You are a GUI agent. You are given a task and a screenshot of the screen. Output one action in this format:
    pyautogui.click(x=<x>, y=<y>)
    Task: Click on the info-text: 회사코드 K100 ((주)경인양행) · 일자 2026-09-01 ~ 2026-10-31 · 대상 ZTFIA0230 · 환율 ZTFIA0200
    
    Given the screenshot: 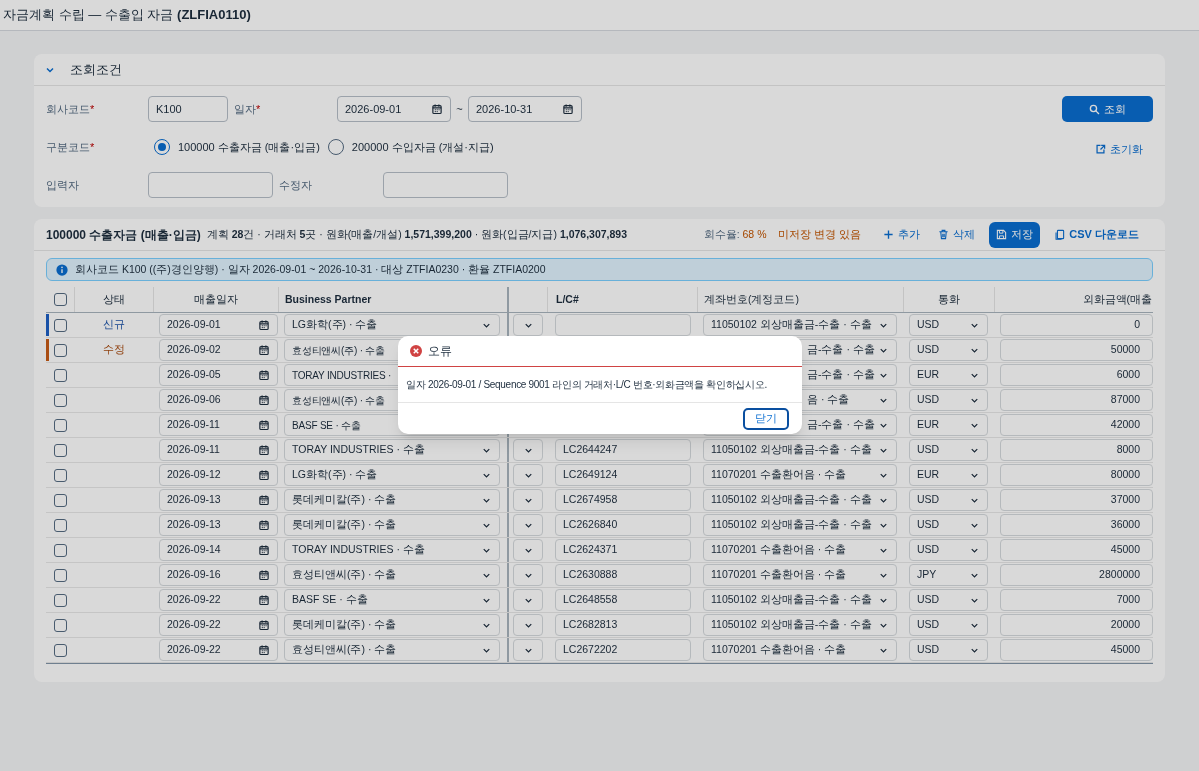 What is the action you would take?
    pyautogui.click(x=310, y=269)
    